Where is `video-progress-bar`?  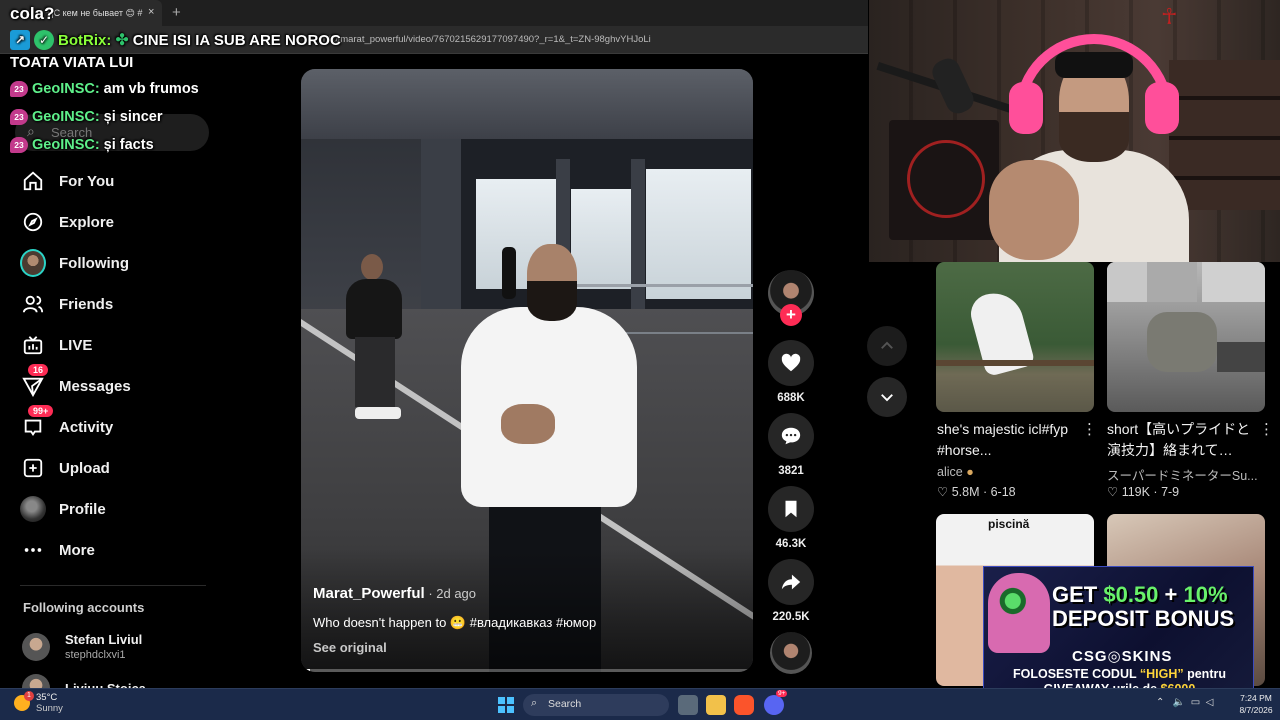 video-progress-bar is located at coordinates (527, 670).